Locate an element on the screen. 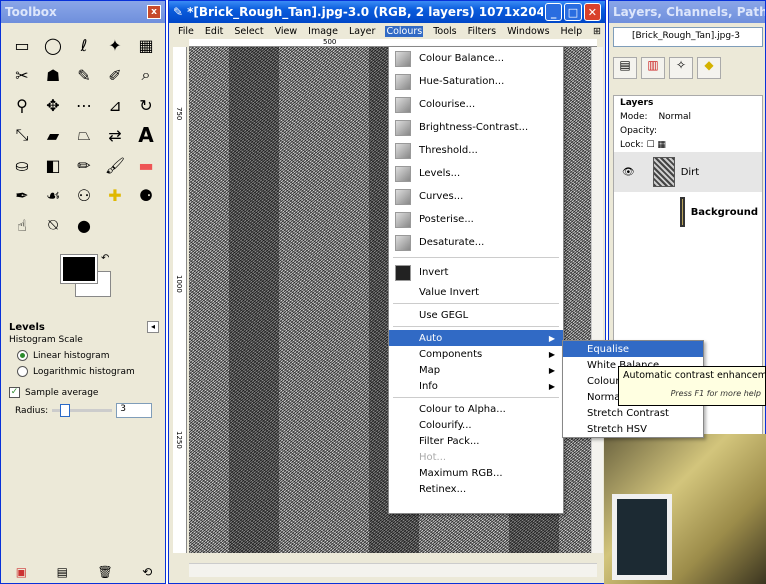  radius-slider is located at coordinates (82, 410).